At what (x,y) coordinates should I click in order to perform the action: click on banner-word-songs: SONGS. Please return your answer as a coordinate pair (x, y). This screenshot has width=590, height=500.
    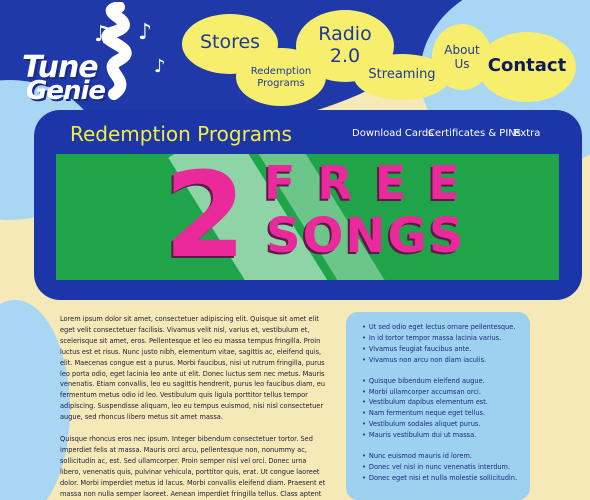
    Looking at the image, I should click on (366, 236).